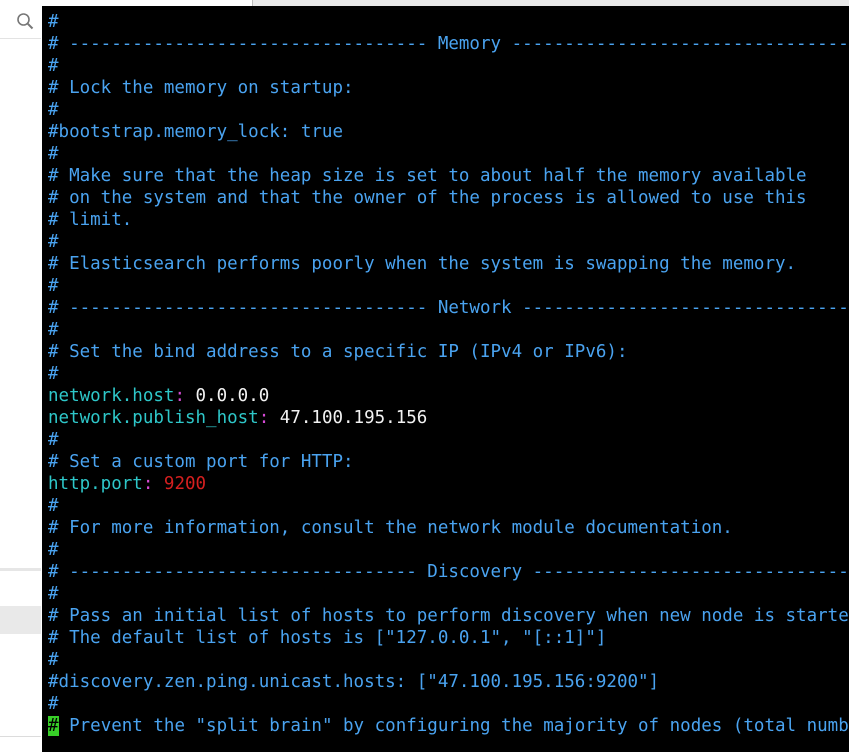  I want to click on setting-value: 47.100.195.156, so click(348, 418).